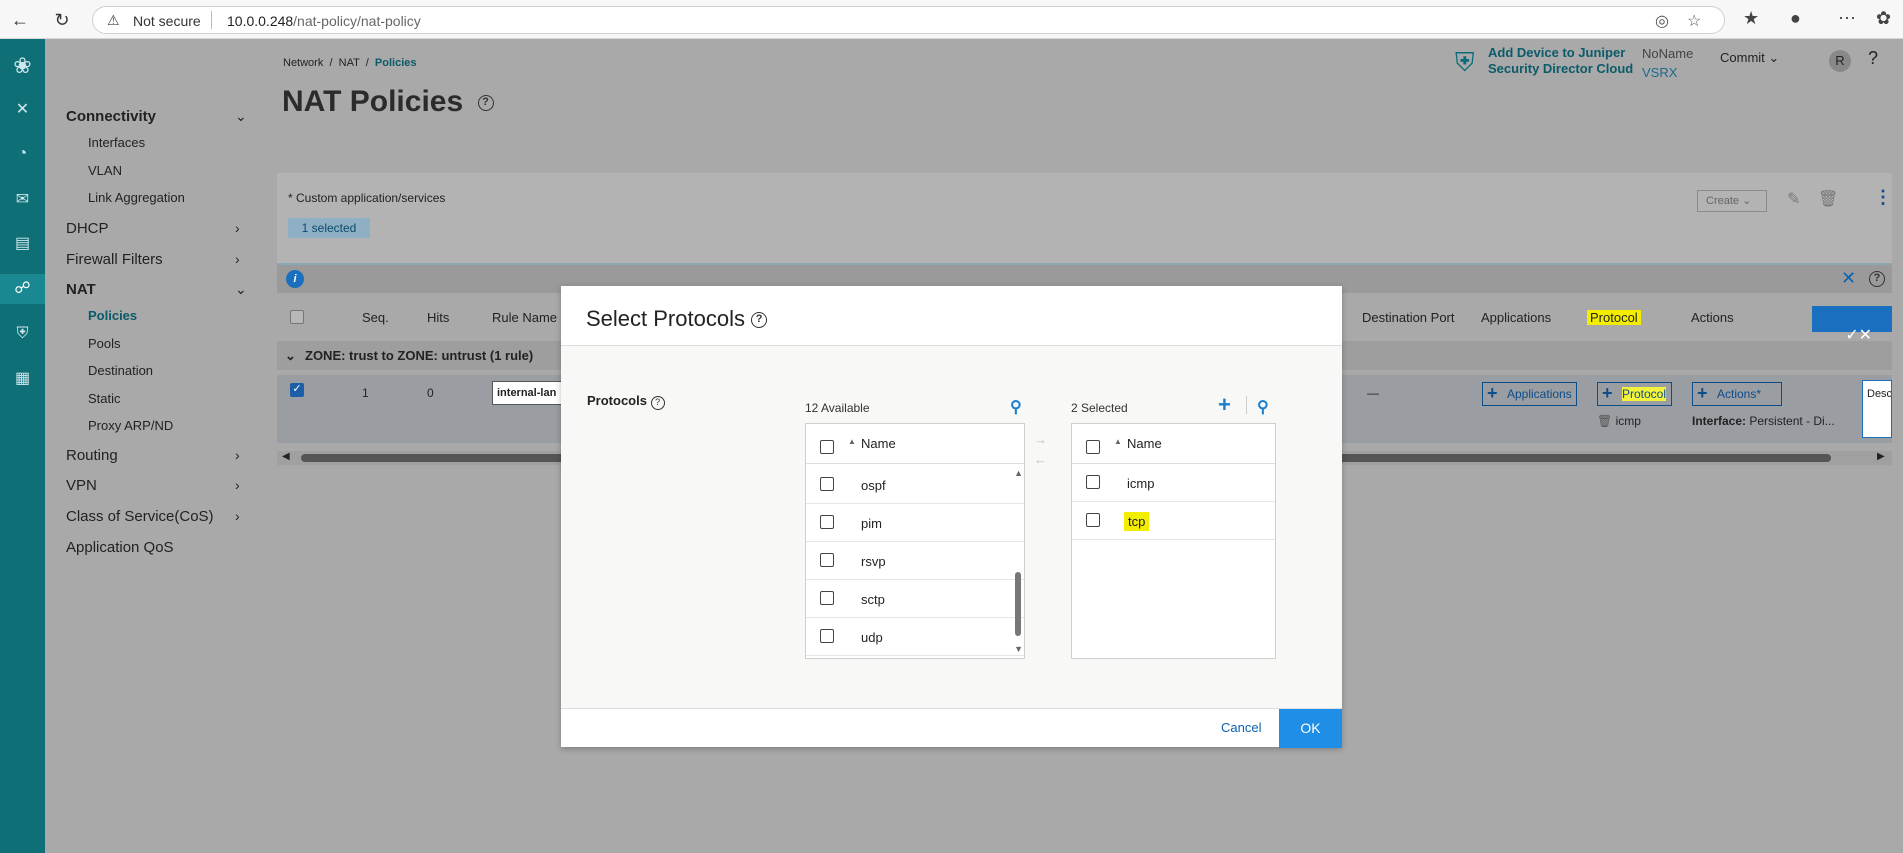 The width and height of the screenshot is (1903, 853). Describe the element at coordinates (1040, 459) in the screenshot. I see `move-left-icon: ←` at that location.